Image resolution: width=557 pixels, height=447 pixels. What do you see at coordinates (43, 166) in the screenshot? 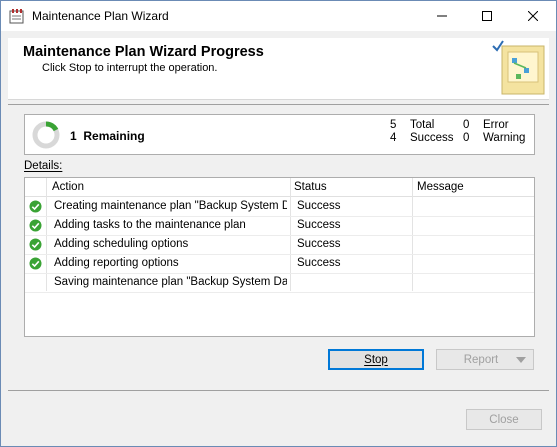
I see `details-label: Details:` at bounding box center [43, 166].